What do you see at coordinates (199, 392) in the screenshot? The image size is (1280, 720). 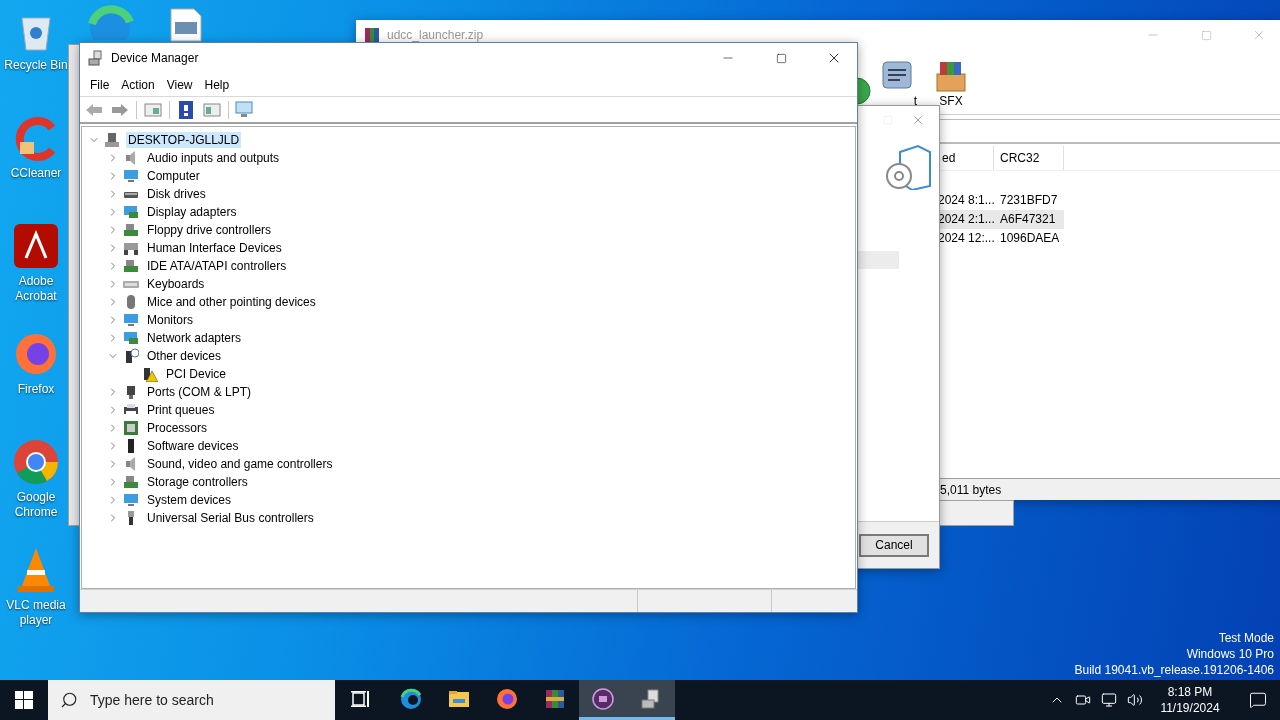 I see `tree-item: Ports (COM & LPT)` at bounding box center [199, 392].